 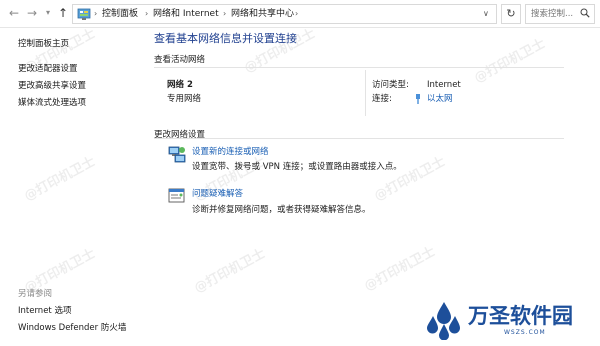 I want to click on page-title: 查看基本网络信息并设置连接, so click(x=225, y=38).